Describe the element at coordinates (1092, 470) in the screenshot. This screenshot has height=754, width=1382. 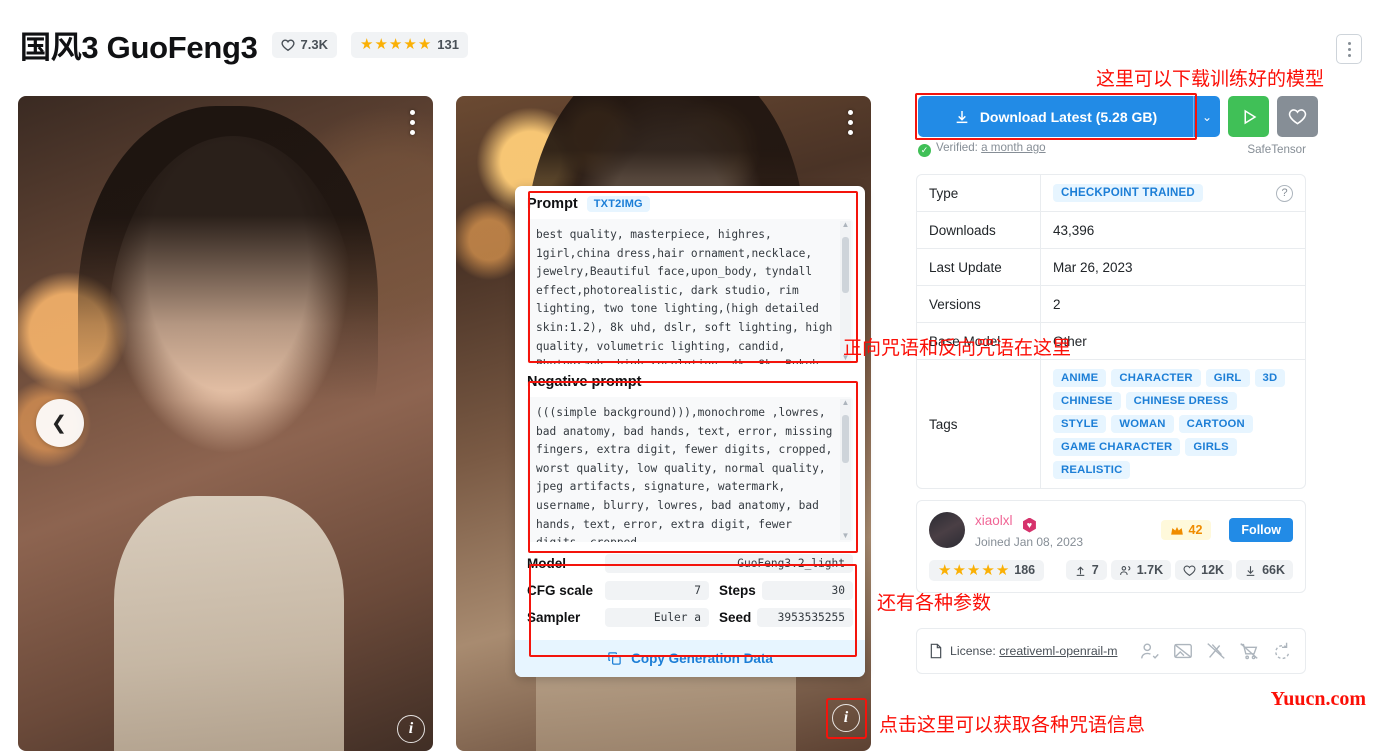
I see `tag-chip: REALISTIC` at that location.